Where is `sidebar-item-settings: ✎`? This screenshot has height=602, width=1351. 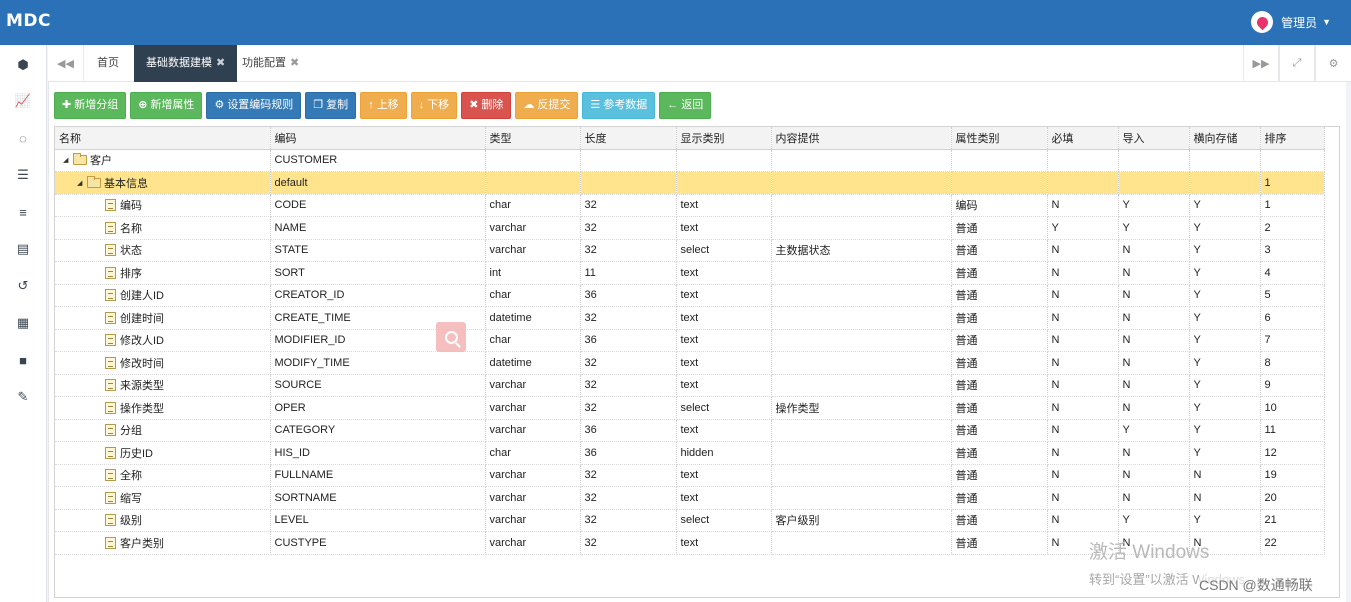
sidebar-item-settings: ✎ is located at coordinates (23, 397).